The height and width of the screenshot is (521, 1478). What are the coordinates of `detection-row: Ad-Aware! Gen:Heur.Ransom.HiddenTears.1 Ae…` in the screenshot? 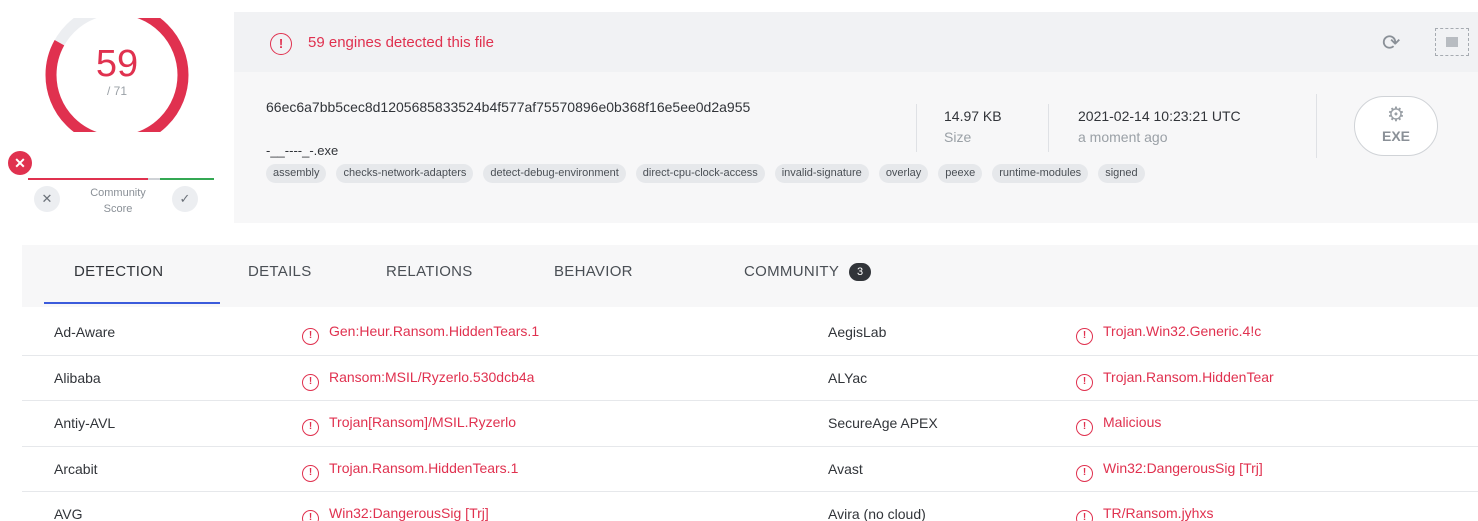 It's located at (750, 333).